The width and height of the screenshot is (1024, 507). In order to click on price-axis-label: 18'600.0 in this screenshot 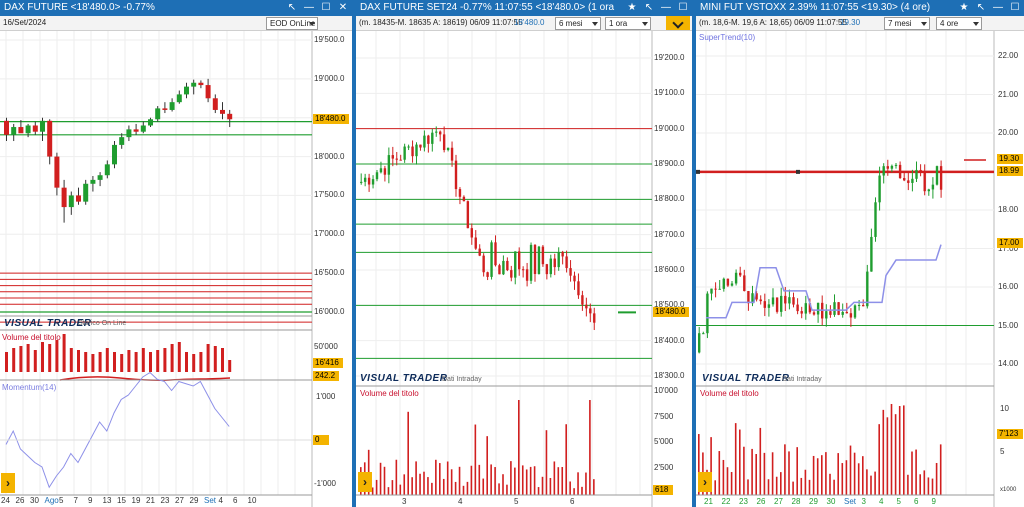, I will do `click(669, 269)`.